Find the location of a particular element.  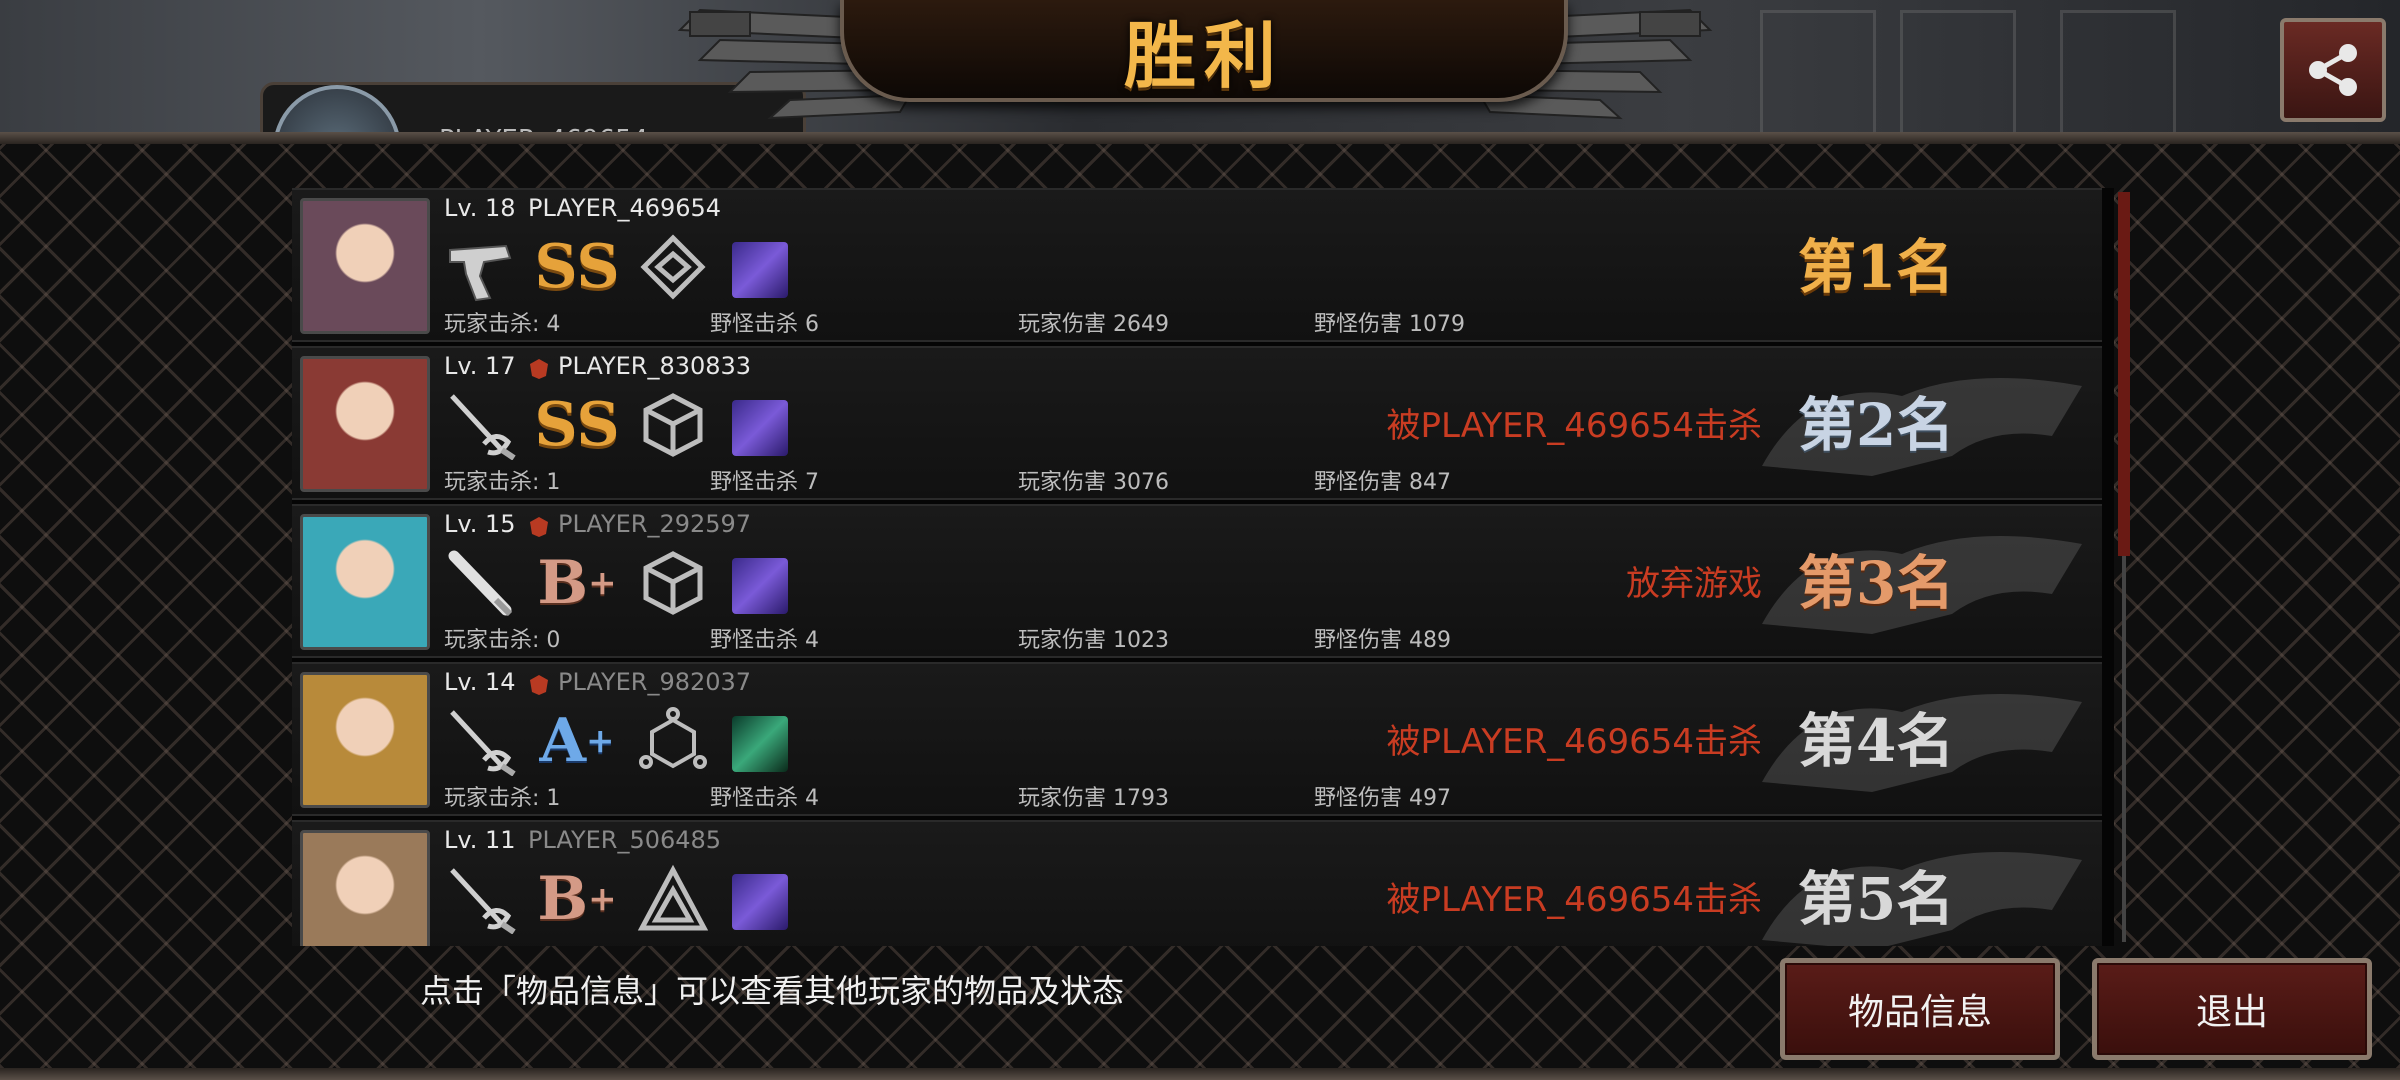

monster-damage: 野怪伤害 497 is located at coordinates (1382, 798).